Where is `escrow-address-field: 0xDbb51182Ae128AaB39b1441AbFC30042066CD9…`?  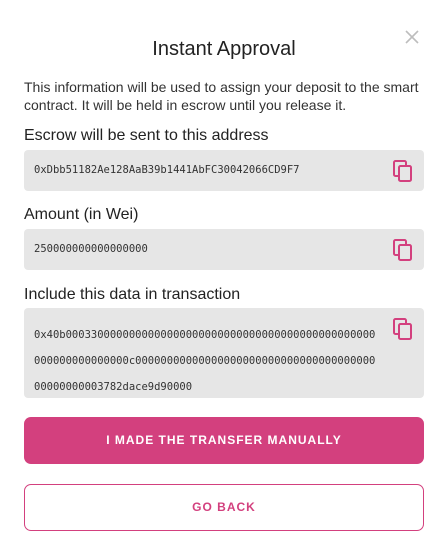 escrow-address-field: 0xDbb51182Ae128AaB39b1441AbFC30042066CD9… is located at coordinates (224, 170).